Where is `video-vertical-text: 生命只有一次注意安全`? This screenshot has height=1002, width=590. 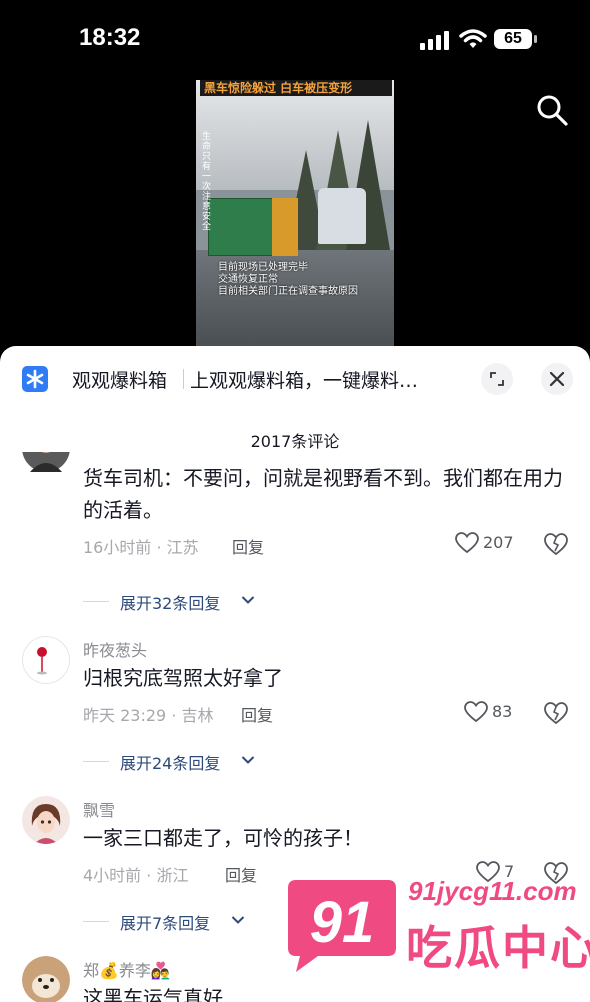
video-vertical-text: 生命只有一次注意安全 is located at coordinates (207, 182).